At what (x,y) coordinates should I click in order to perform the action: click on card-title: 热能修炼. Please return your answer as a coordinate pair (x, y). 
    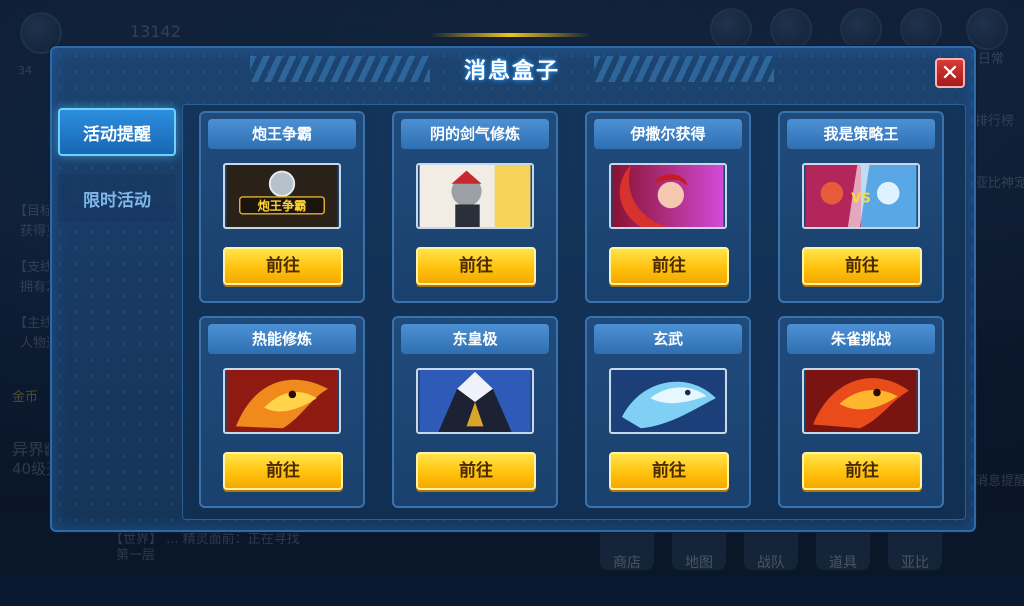
    Looking at the image, I should click on (282, 339).